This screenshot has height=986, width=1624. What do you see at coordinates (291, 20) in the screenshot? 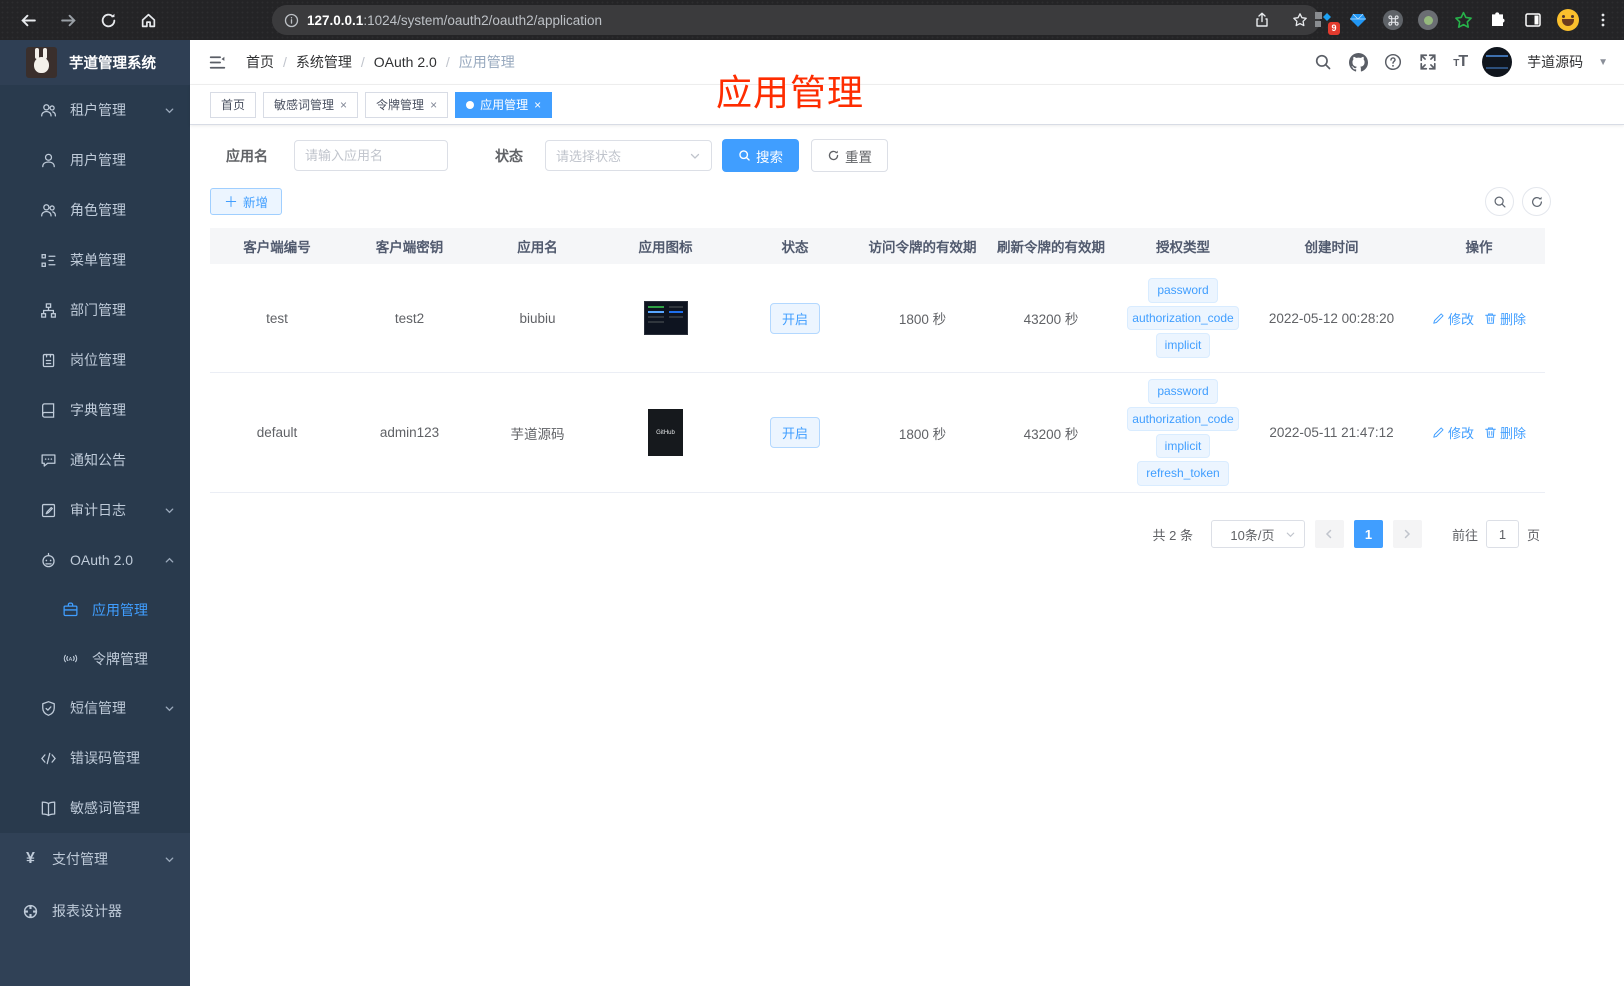
I see `site-info-icon` at bounding box center [291, 20].